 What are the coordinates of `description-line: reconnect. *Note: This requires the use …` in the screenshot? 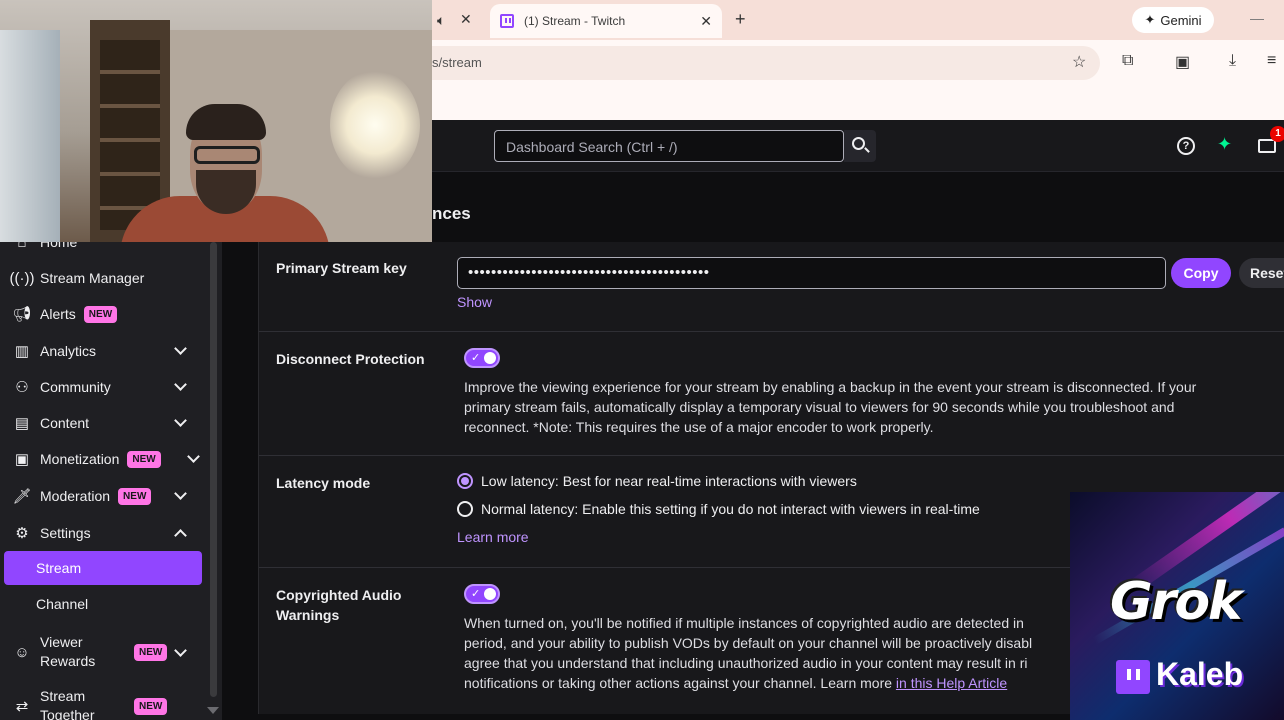 It's located at (699, 427).